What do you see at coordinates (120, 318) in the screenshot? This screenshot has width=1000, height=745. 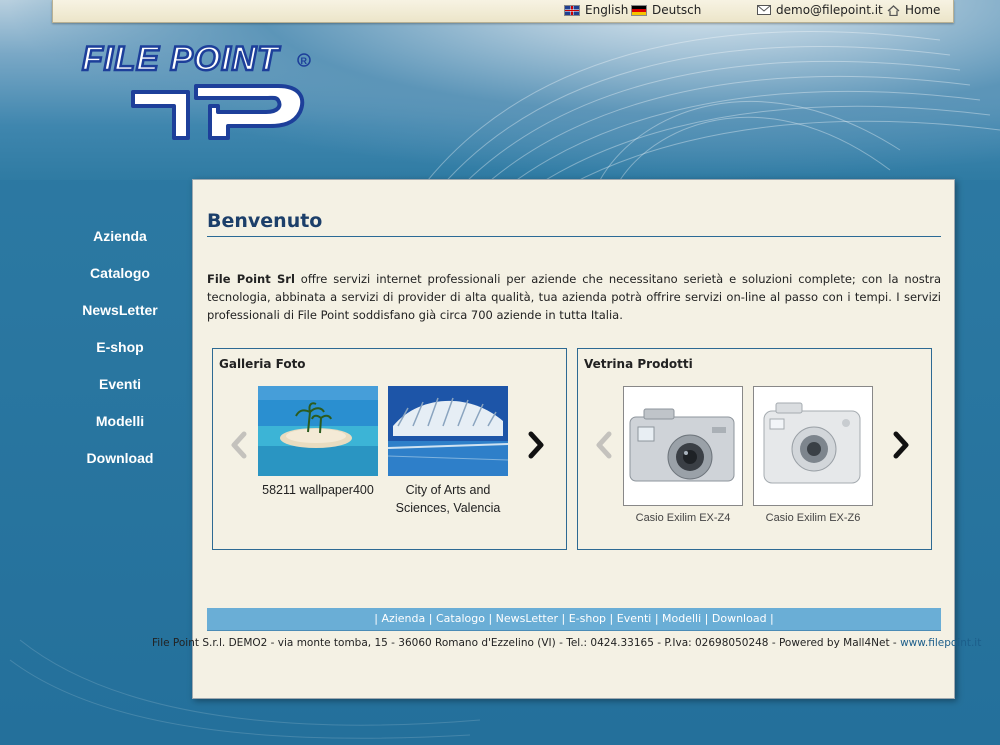 I see `nav-item-newsletter: NewsLetter` at bounding box center [120, 318].